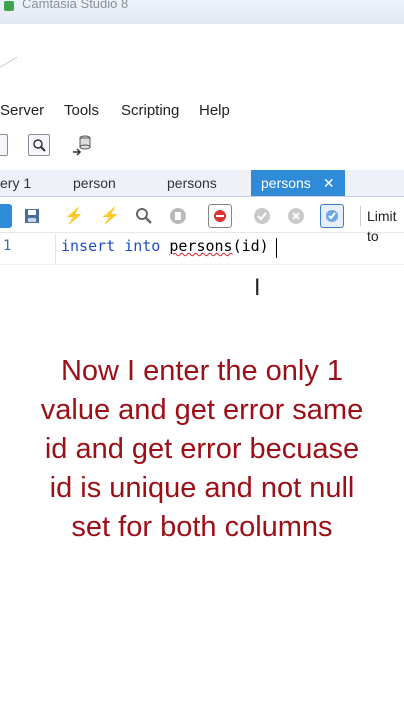 The height and width of the screenshot is (720, 404). What do you see at coordinates (75, 5) in the screenshot?
I see `window-title: Camtasia Studio 8` at bounding box center [75, 5].